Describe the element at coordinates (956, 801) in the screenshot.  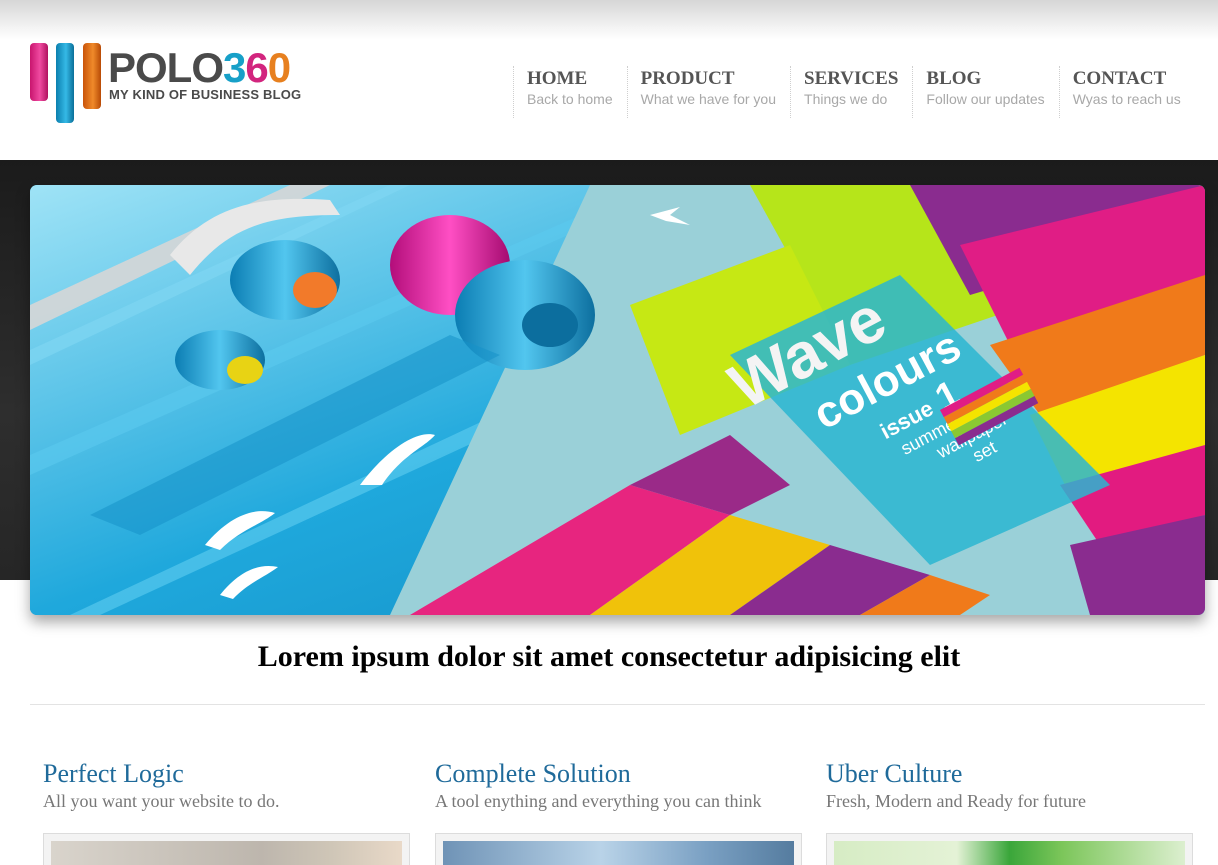
I see `feature-subtitle: Fresh, Modern and Ready for future` at that location.